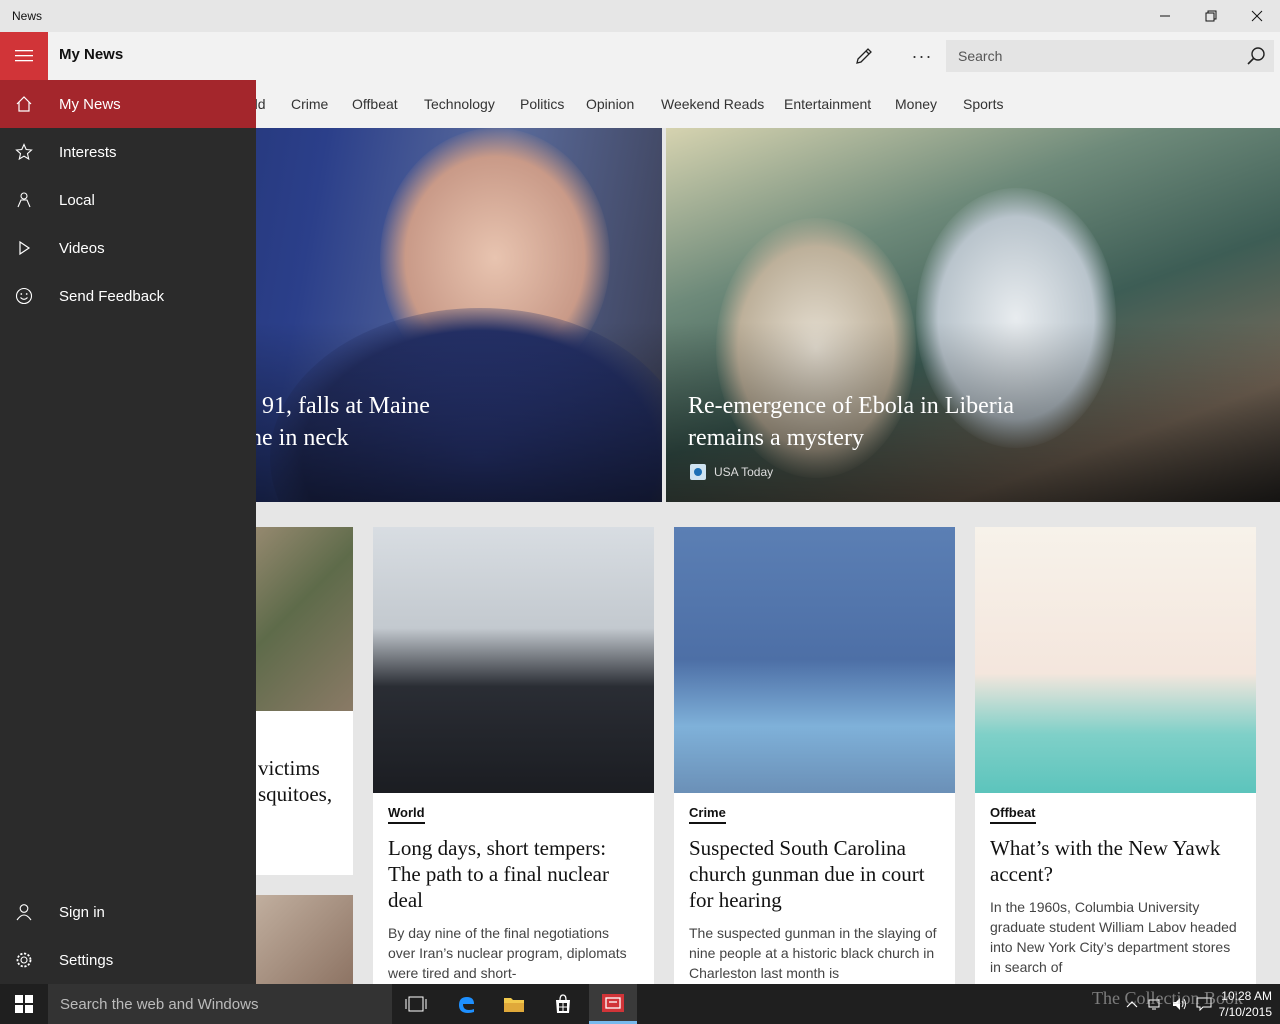 Image resolution: width=1280 pixels, height=1024 pixels. I want to click on hero-headline-line: Re-emergence of Ebola in Liberia, so click(851, 406).